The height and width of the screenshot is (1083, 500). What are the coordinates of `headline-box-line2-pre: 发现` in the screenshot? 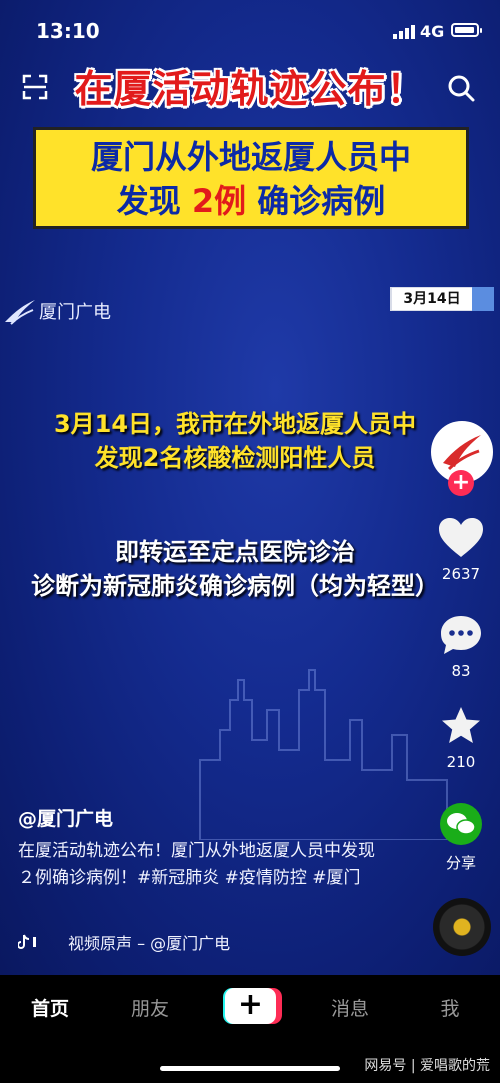 It's located at (154, 201).